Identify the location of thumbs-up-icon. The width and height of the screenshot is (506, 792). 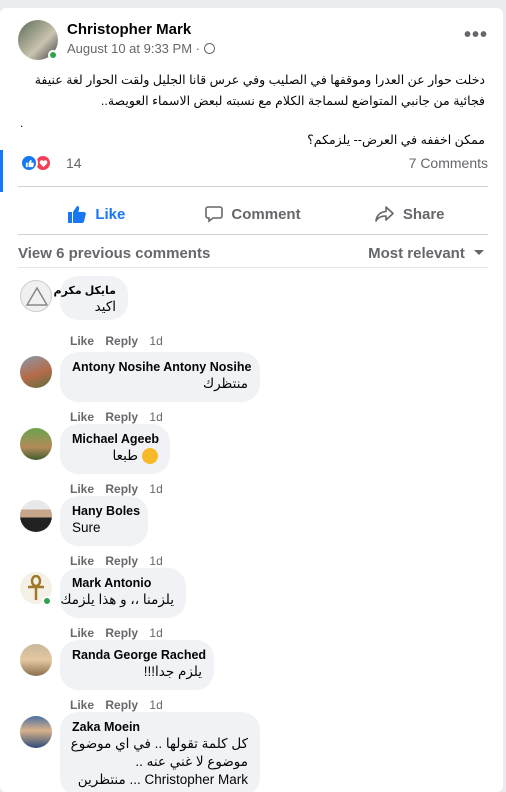
(77, 214).